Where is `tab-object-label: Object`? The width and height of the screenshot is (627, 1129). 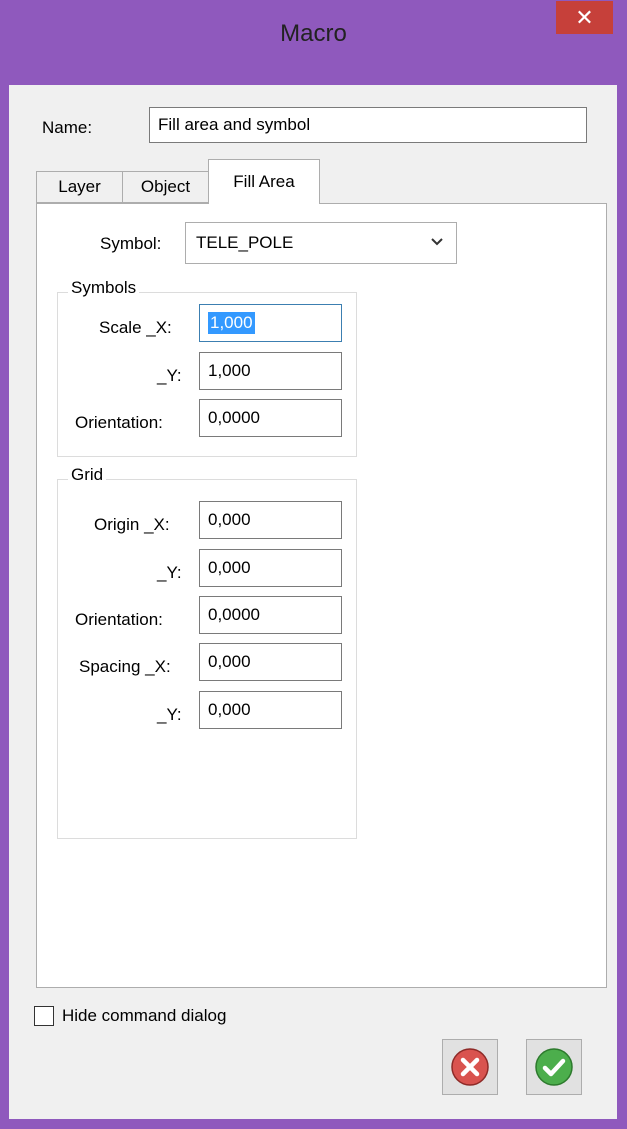 tab-object-label: Object is located at coordinates (165, 186).